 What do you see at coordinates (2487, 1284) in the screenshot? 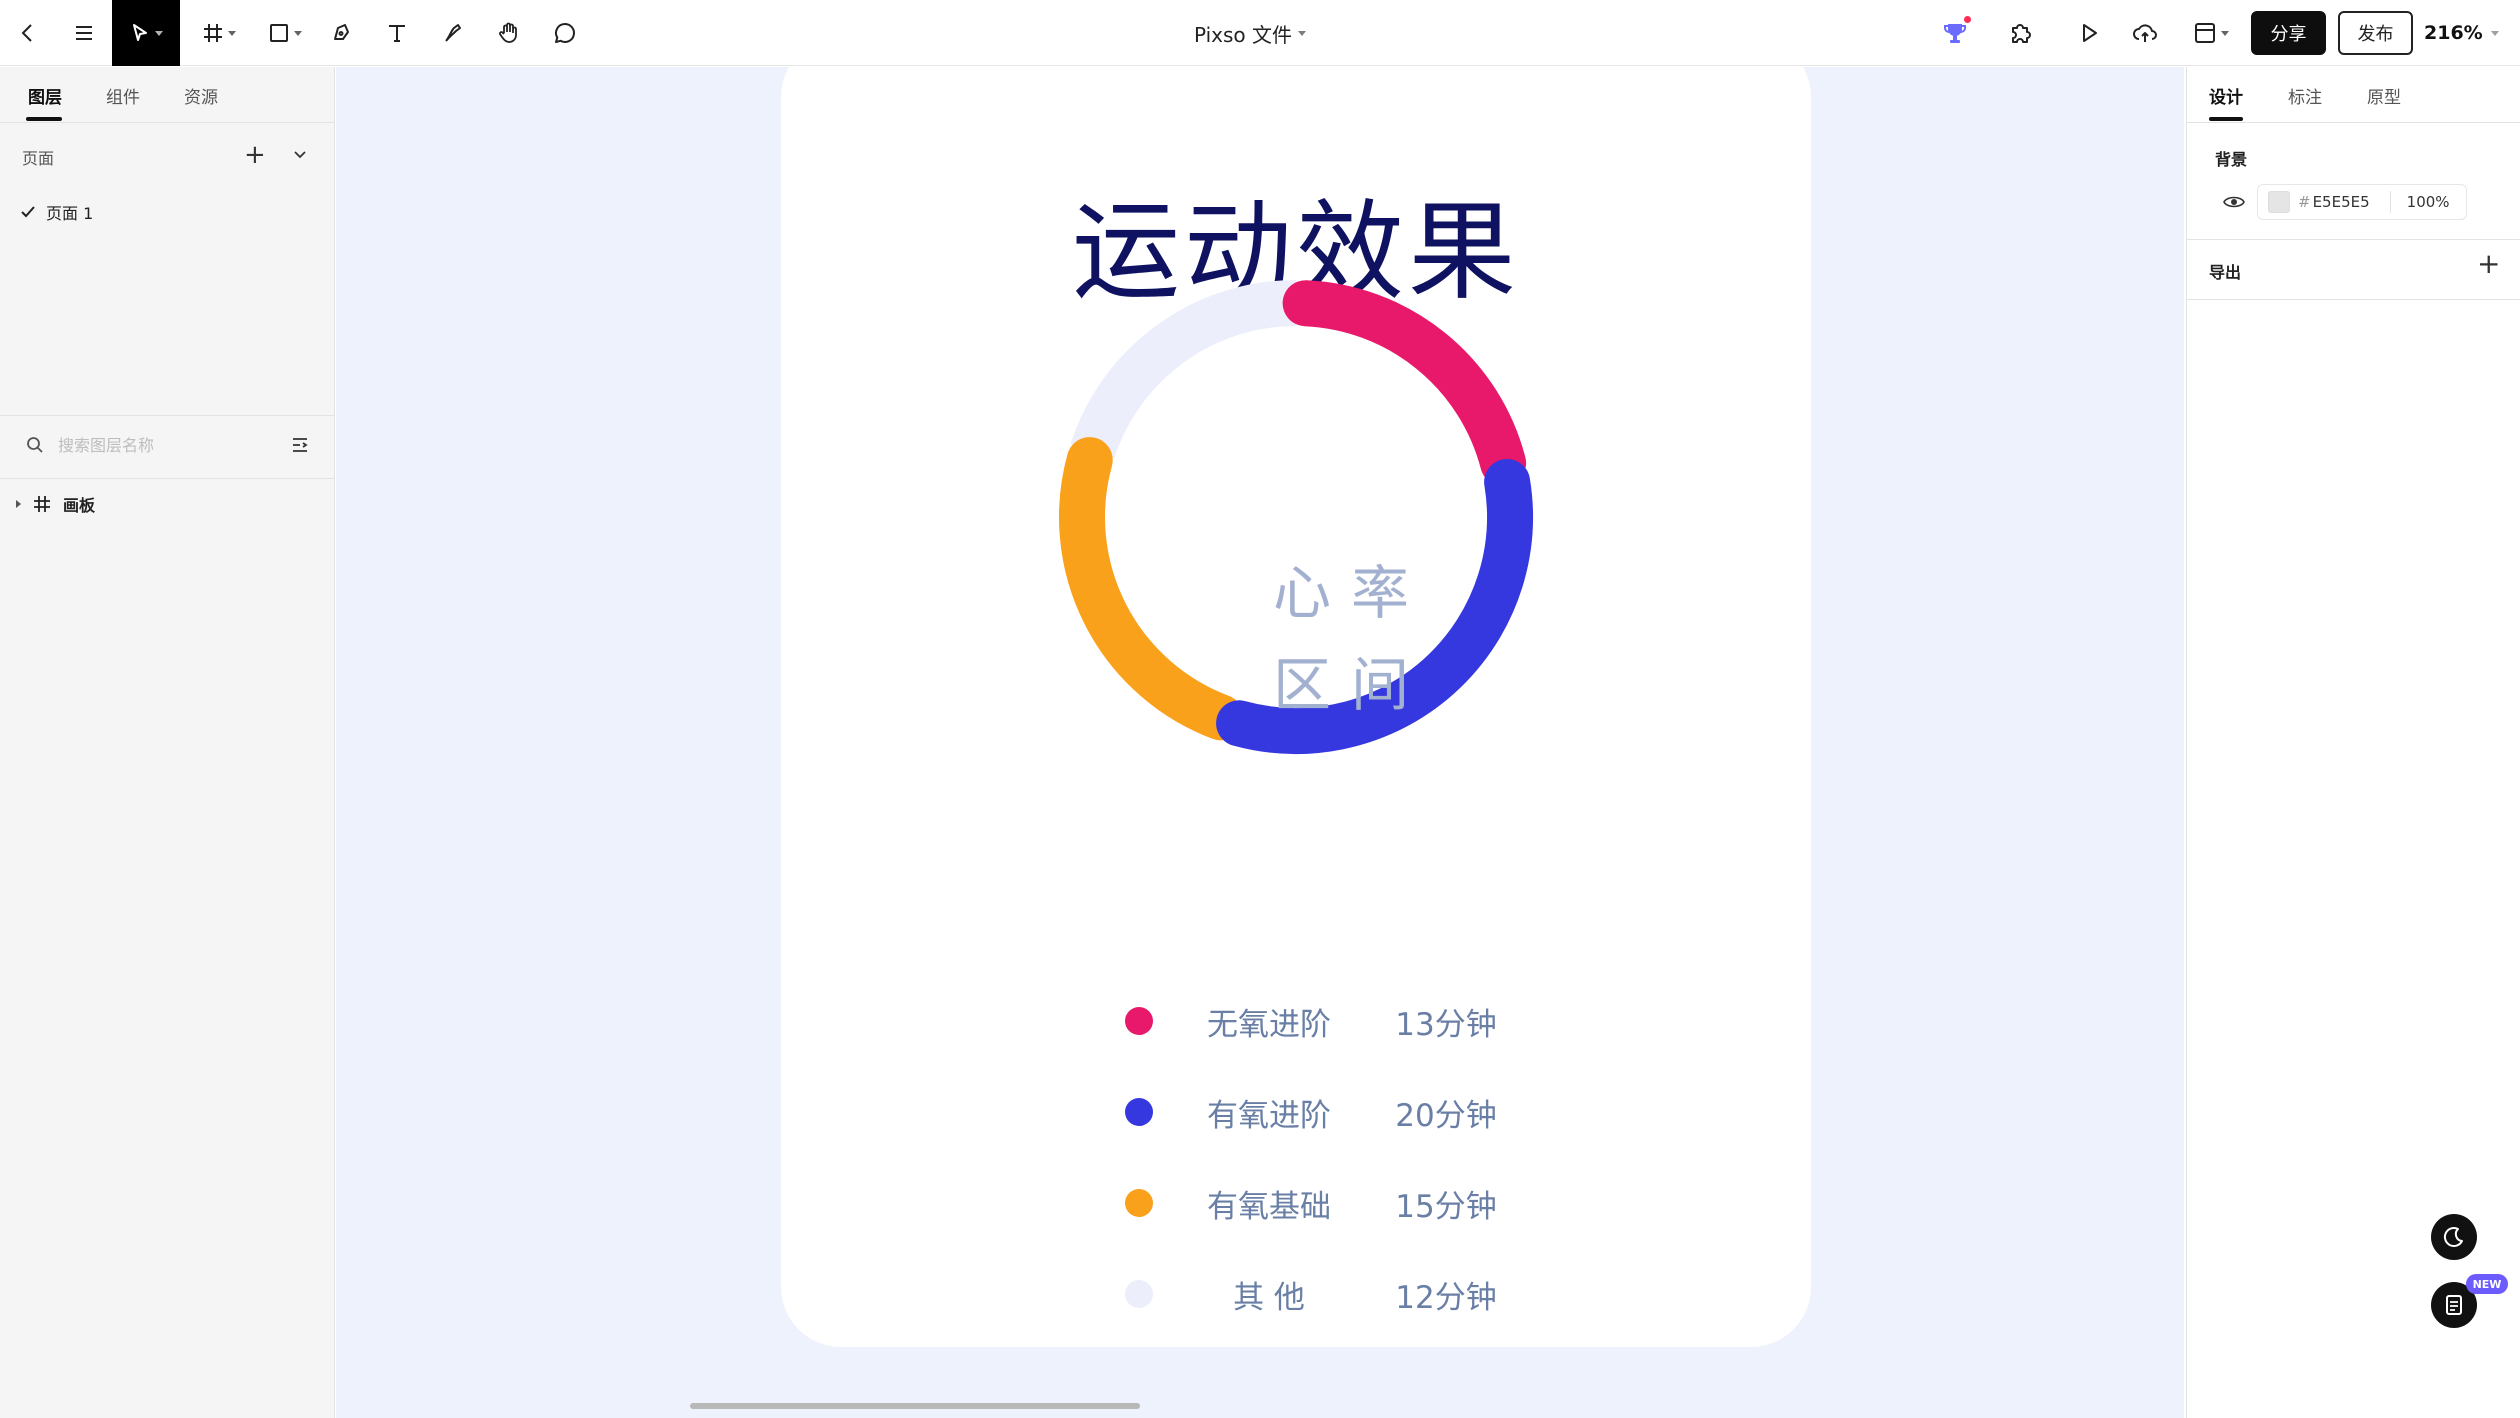
I see `new-badge: NEW` at bounding box center [2487, 1284].